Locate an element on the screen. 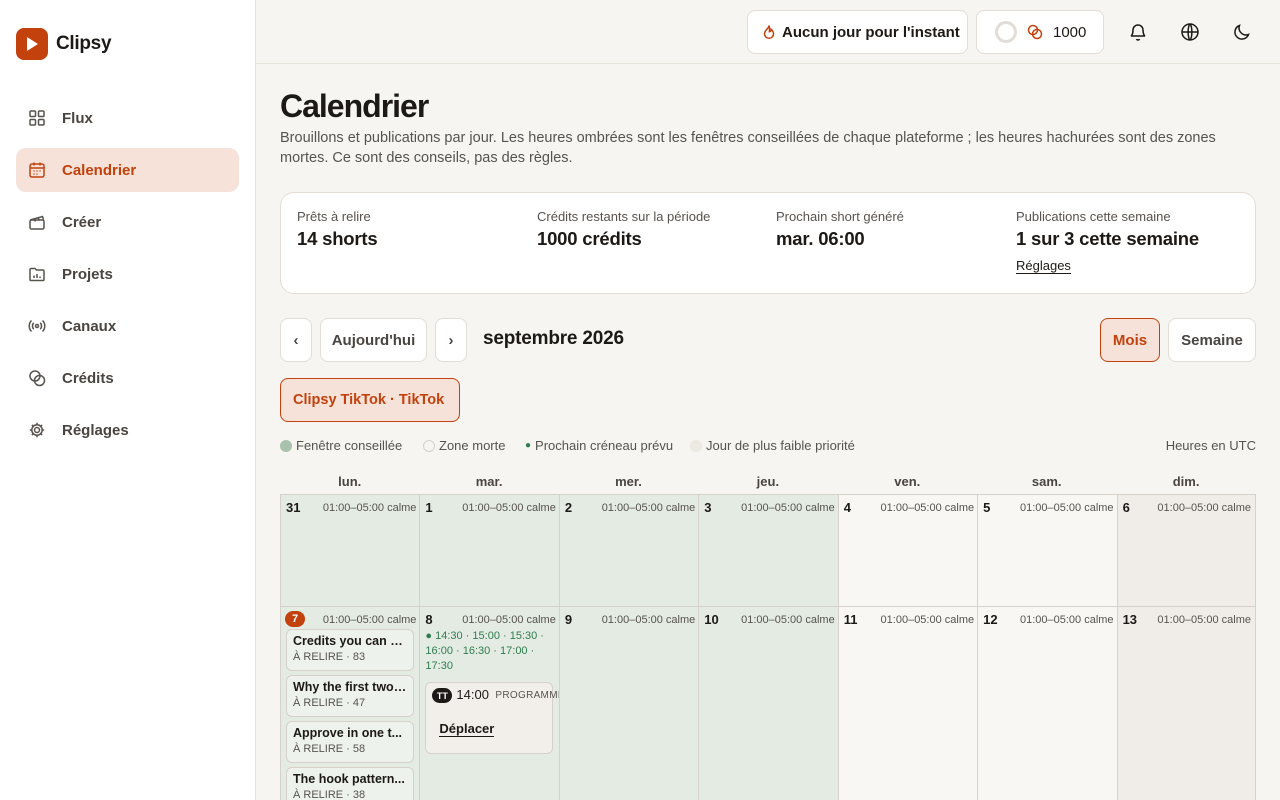 Image resolution: width=1280 pixels, height=800 pixels. moon-icon is located at coordinates (1242, 32).